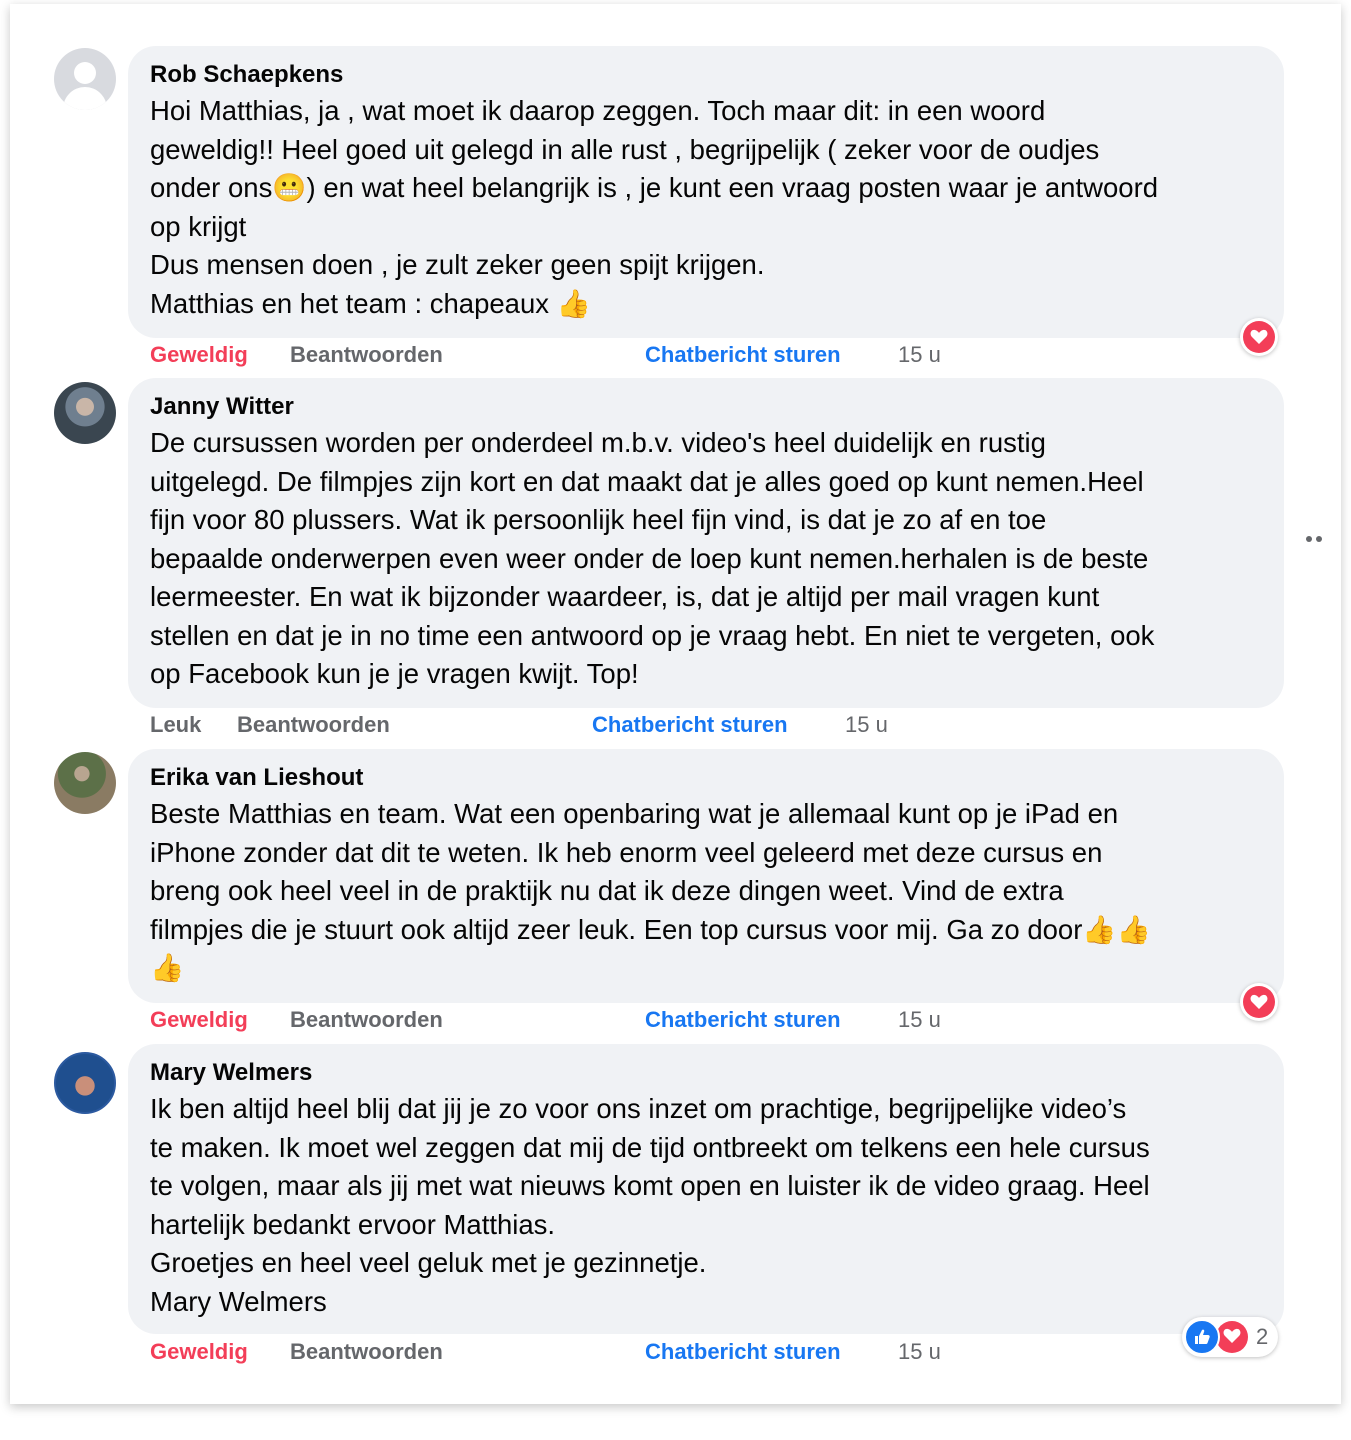 The height and width of the screenshot is (1440, 1351). I want to click on reaction-count: 2, so click(1262, 1336).